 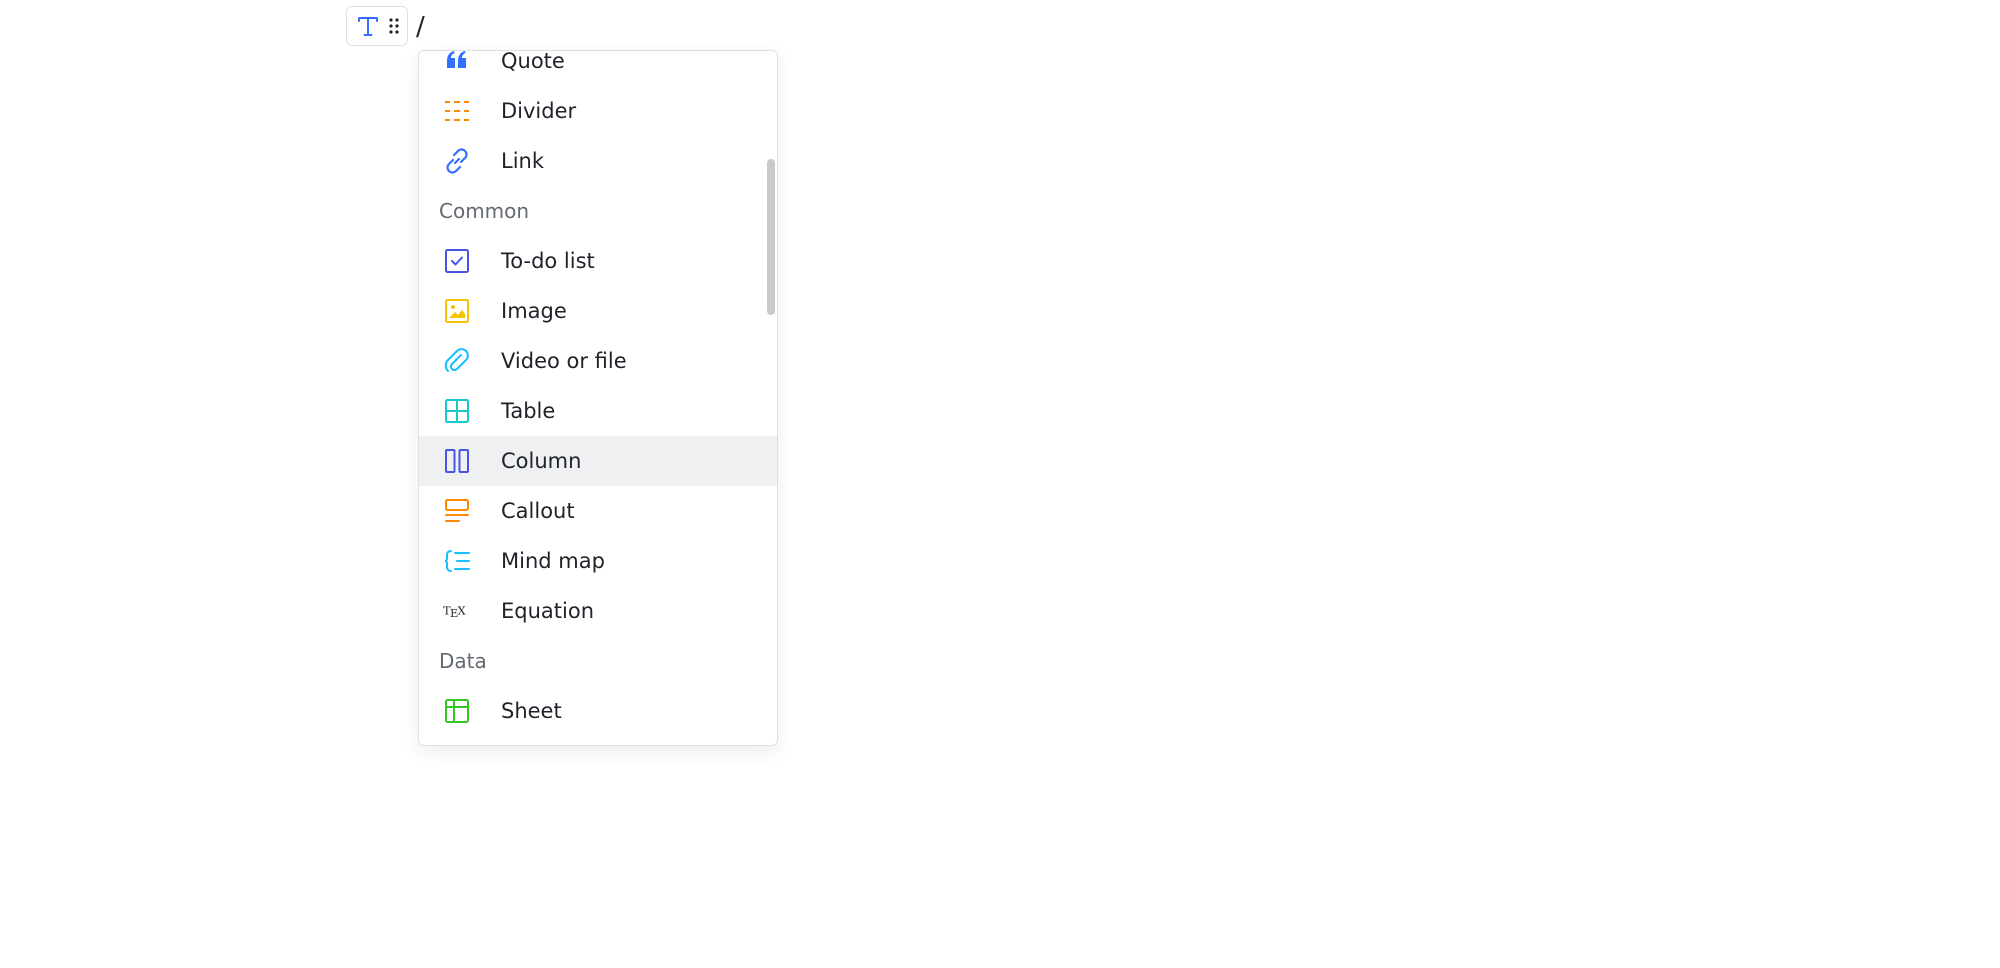 I want to click on sheet-icon, so click(x=457, y=711).